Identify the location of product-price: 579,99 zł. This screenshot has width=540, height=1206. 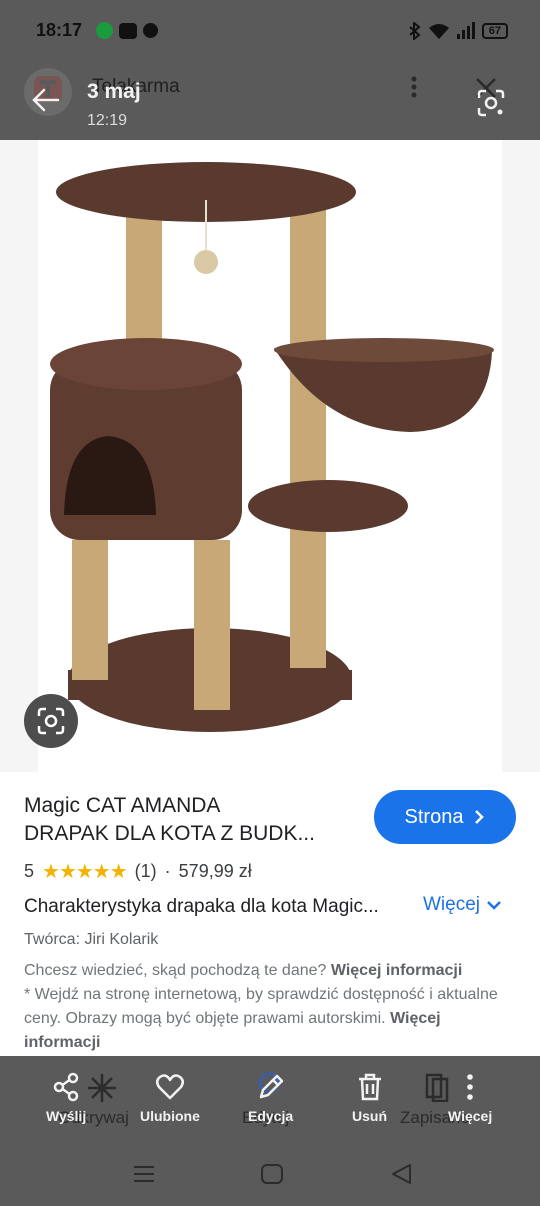
(215, 871).